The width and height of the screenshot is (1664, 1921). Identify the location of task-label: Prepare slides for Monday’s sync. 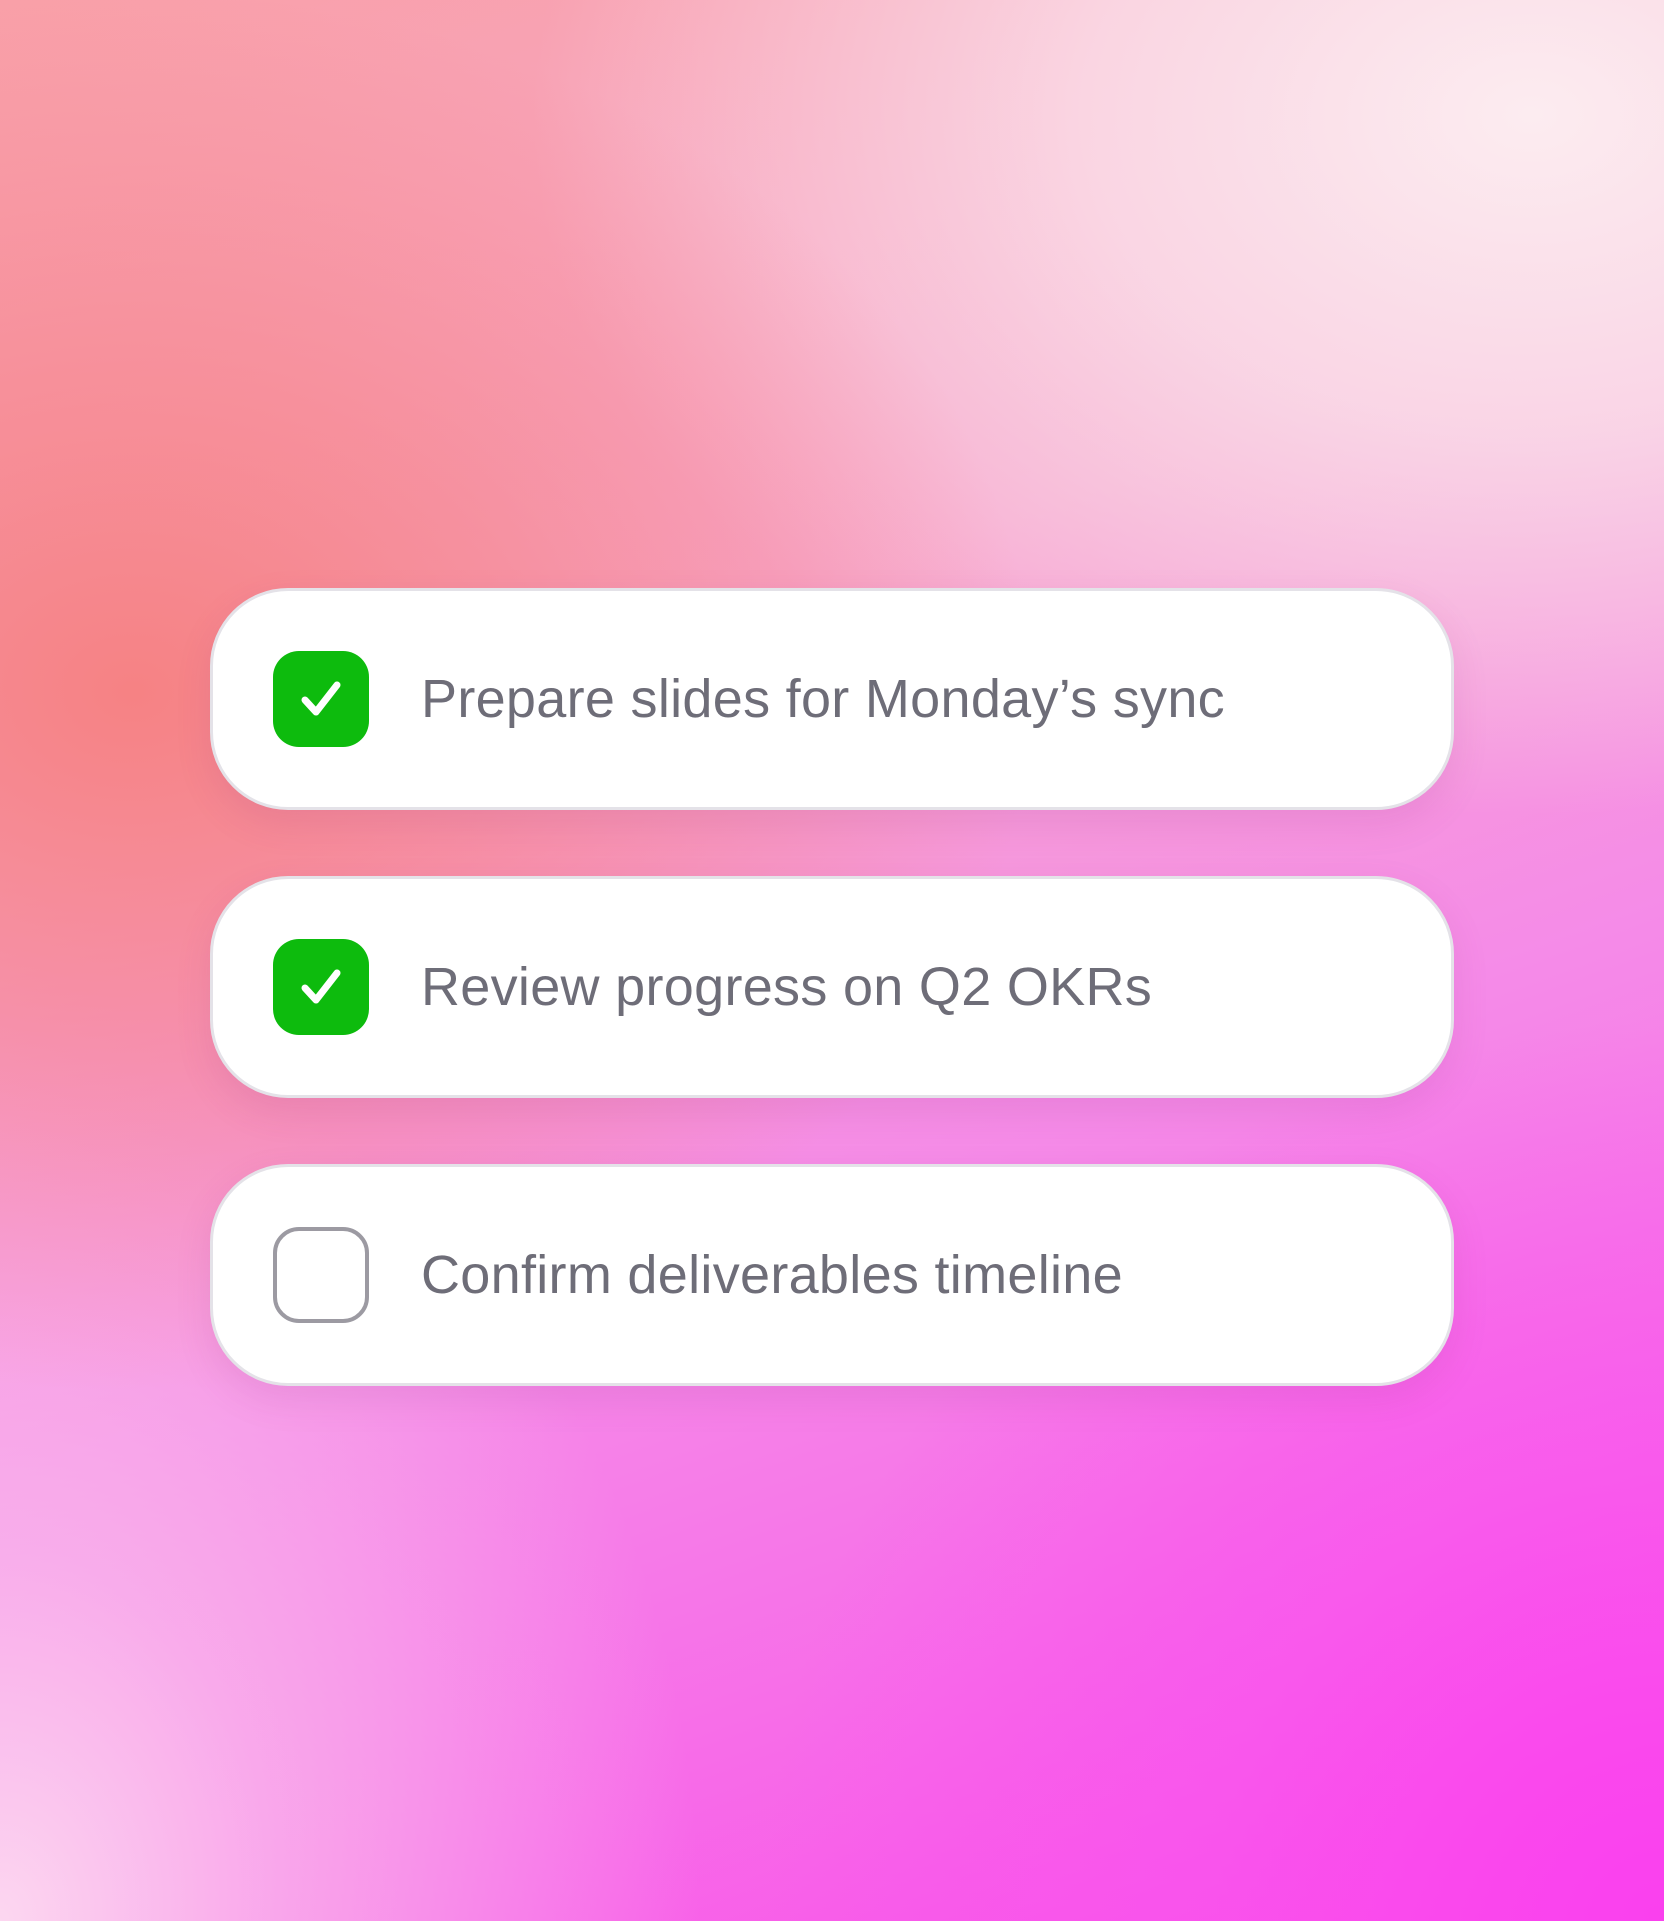
(823, 699).